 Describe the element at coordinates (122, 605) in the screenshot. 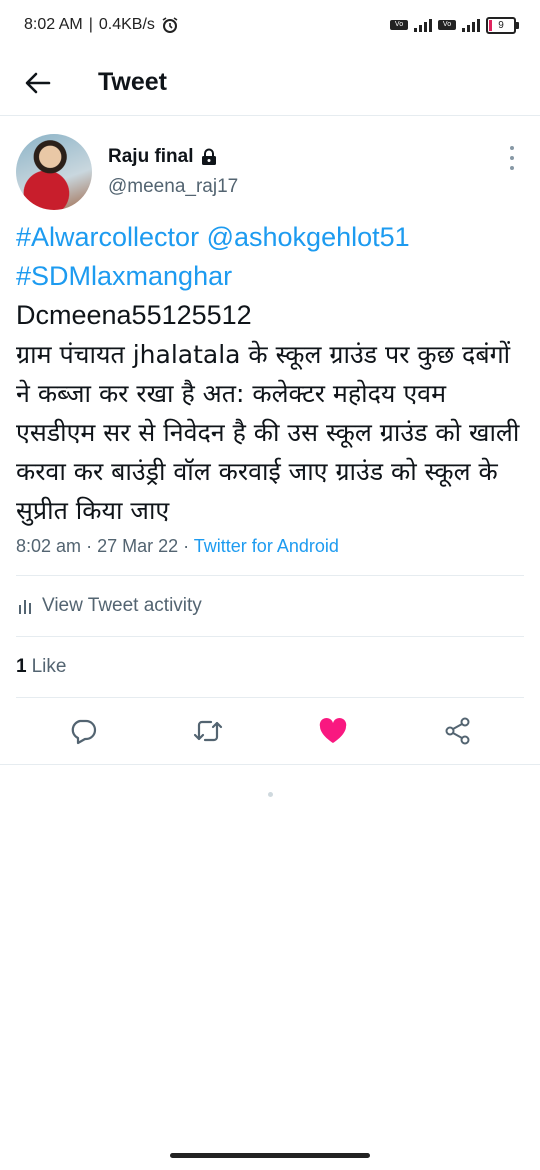

I see `activity-label: View Tweet activity` at that location.